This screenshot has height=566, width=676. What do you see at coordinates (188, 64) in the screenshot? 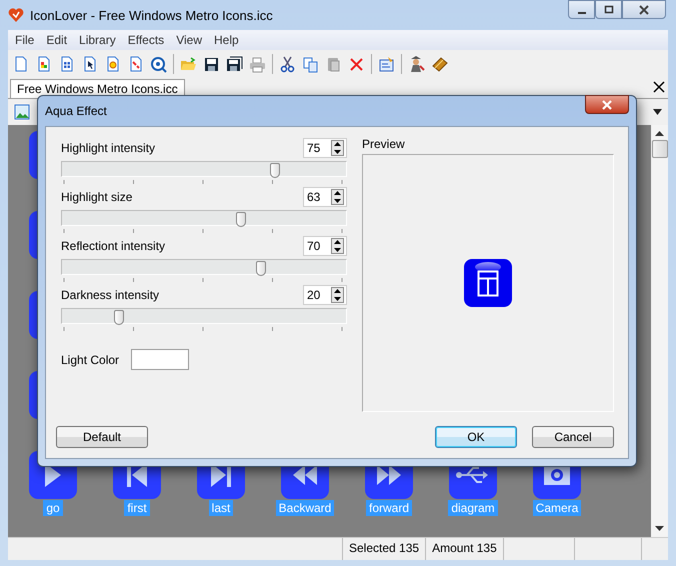
I see `open-folder-icon` at bounding box center [188, 64].